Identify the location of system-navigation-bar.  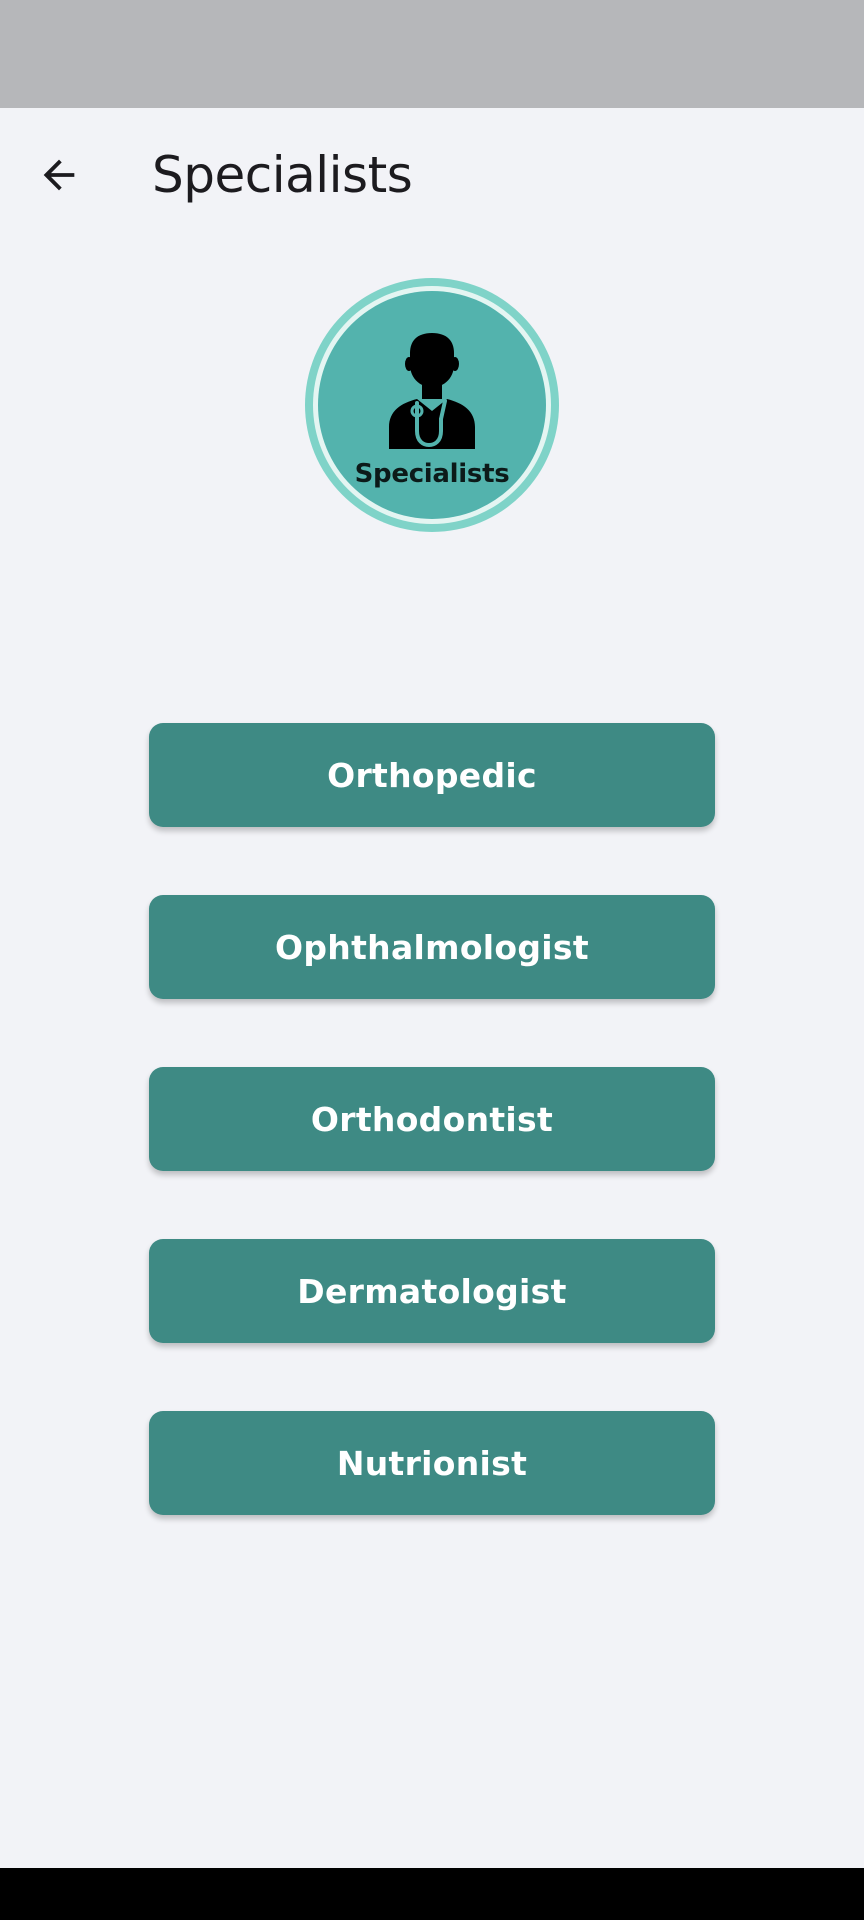
(432, 1894).